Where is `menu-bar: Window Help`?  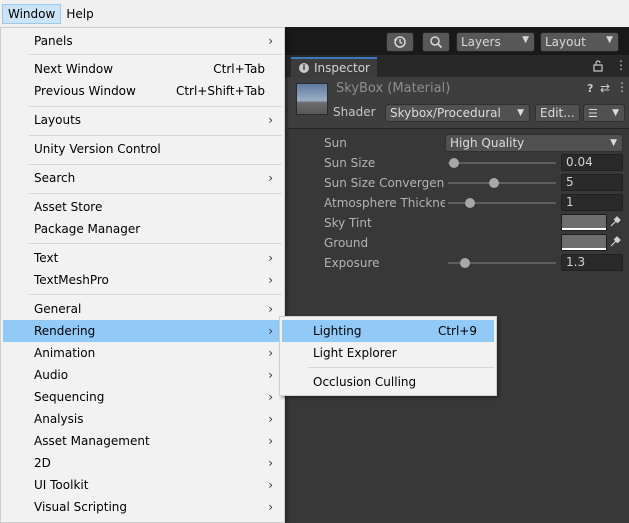 menu-bar: Window Help is located at coordinates (314, 13).